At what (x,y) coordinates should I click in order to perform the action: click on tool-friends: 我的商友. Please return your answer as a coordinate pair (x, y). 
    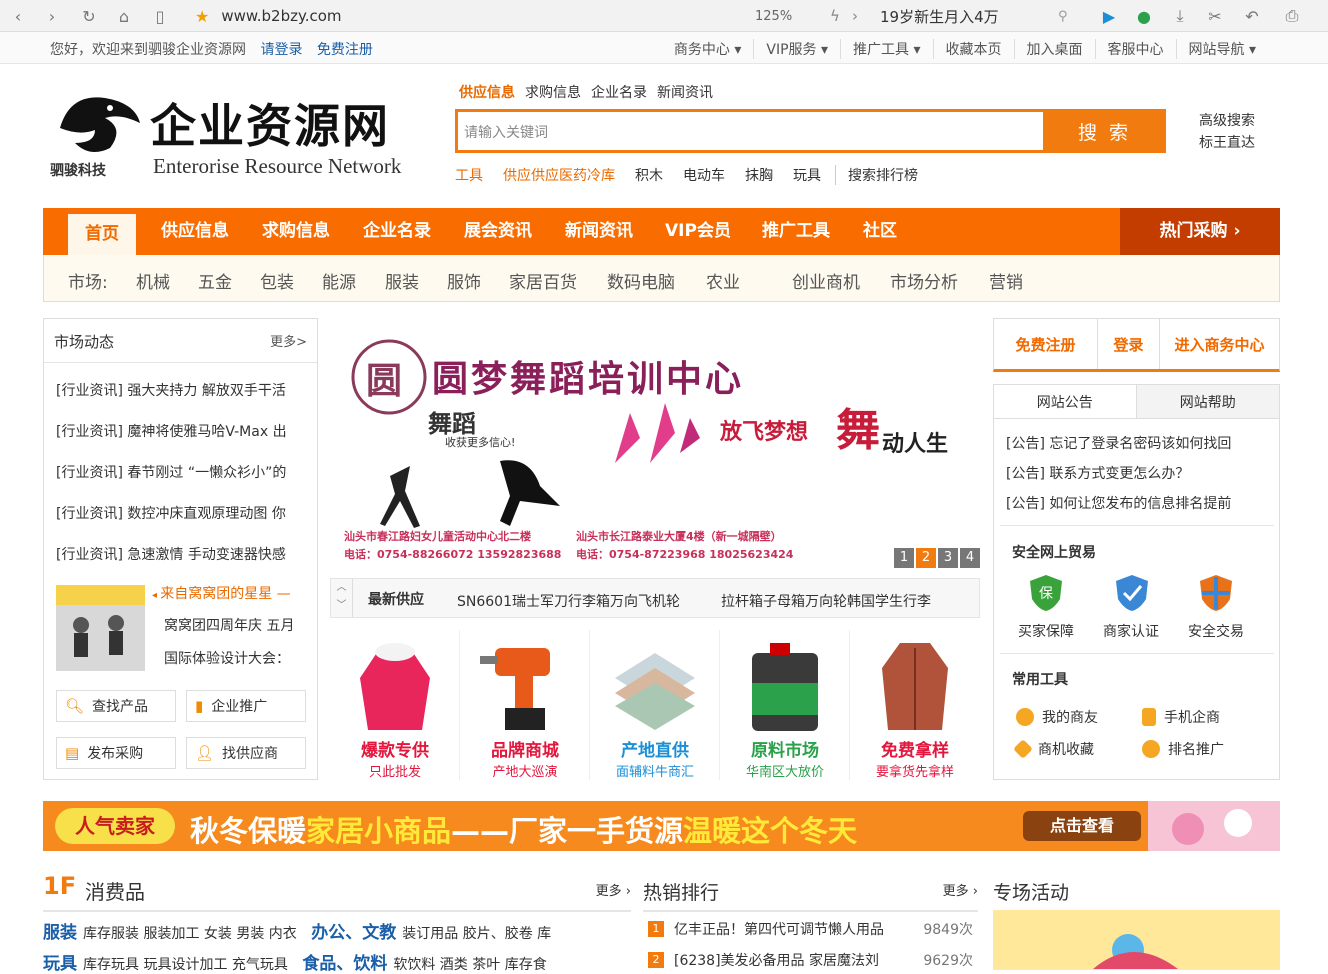
    Looking at the image, I should click on (1057, 717).